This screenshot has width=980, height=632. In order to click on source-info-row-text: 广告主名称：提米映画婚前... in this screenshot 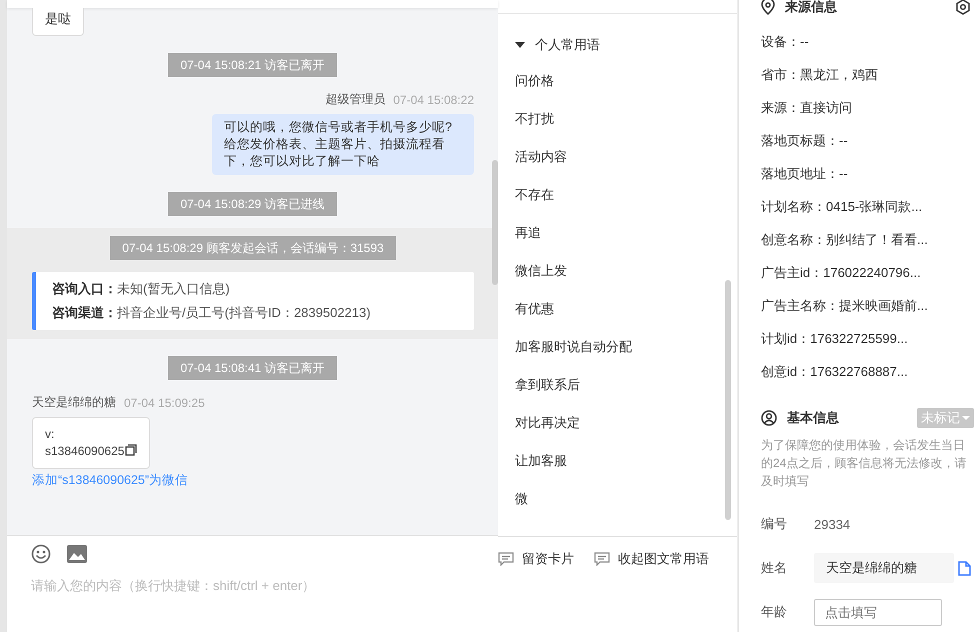, I will do `click(845, 306)`.